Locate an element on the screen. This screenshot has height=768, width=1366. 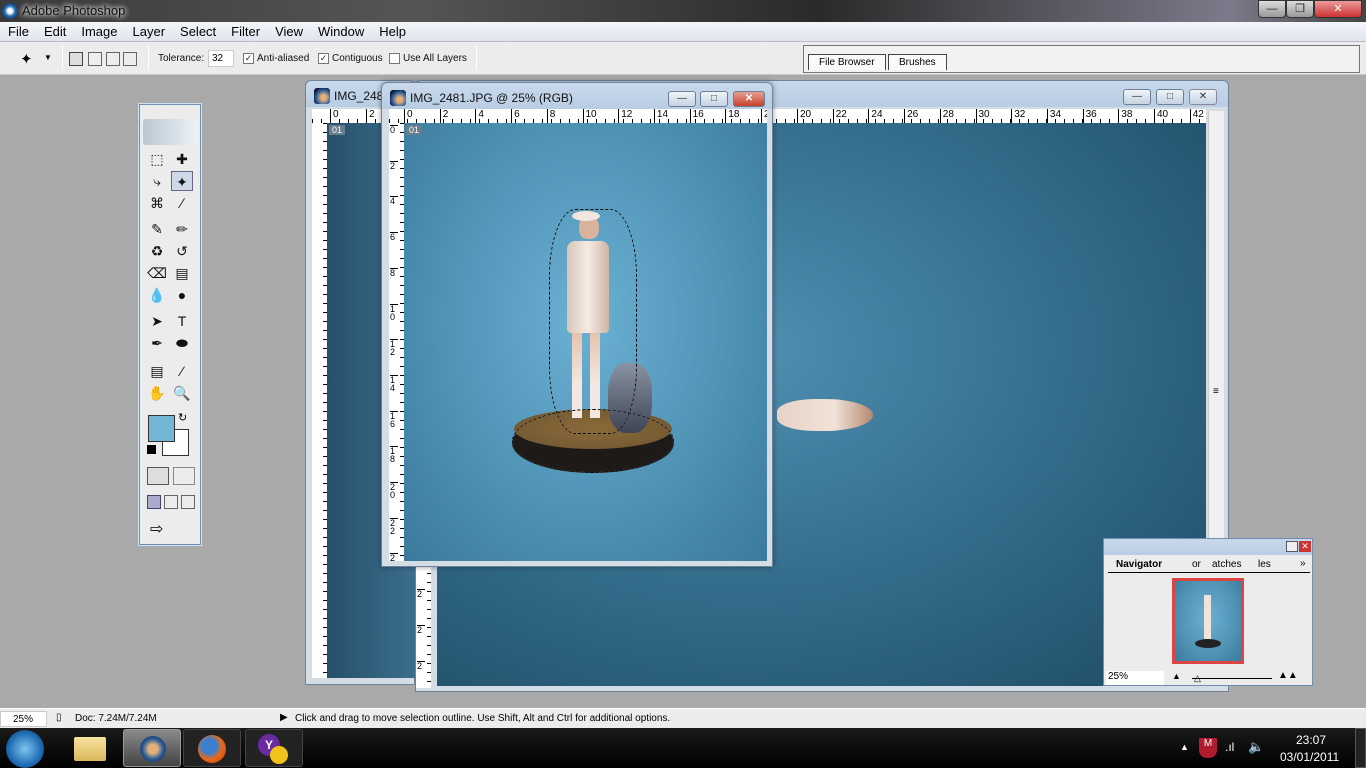
show-hidden-icons: ▲ is located at coordinates (1184, 747).